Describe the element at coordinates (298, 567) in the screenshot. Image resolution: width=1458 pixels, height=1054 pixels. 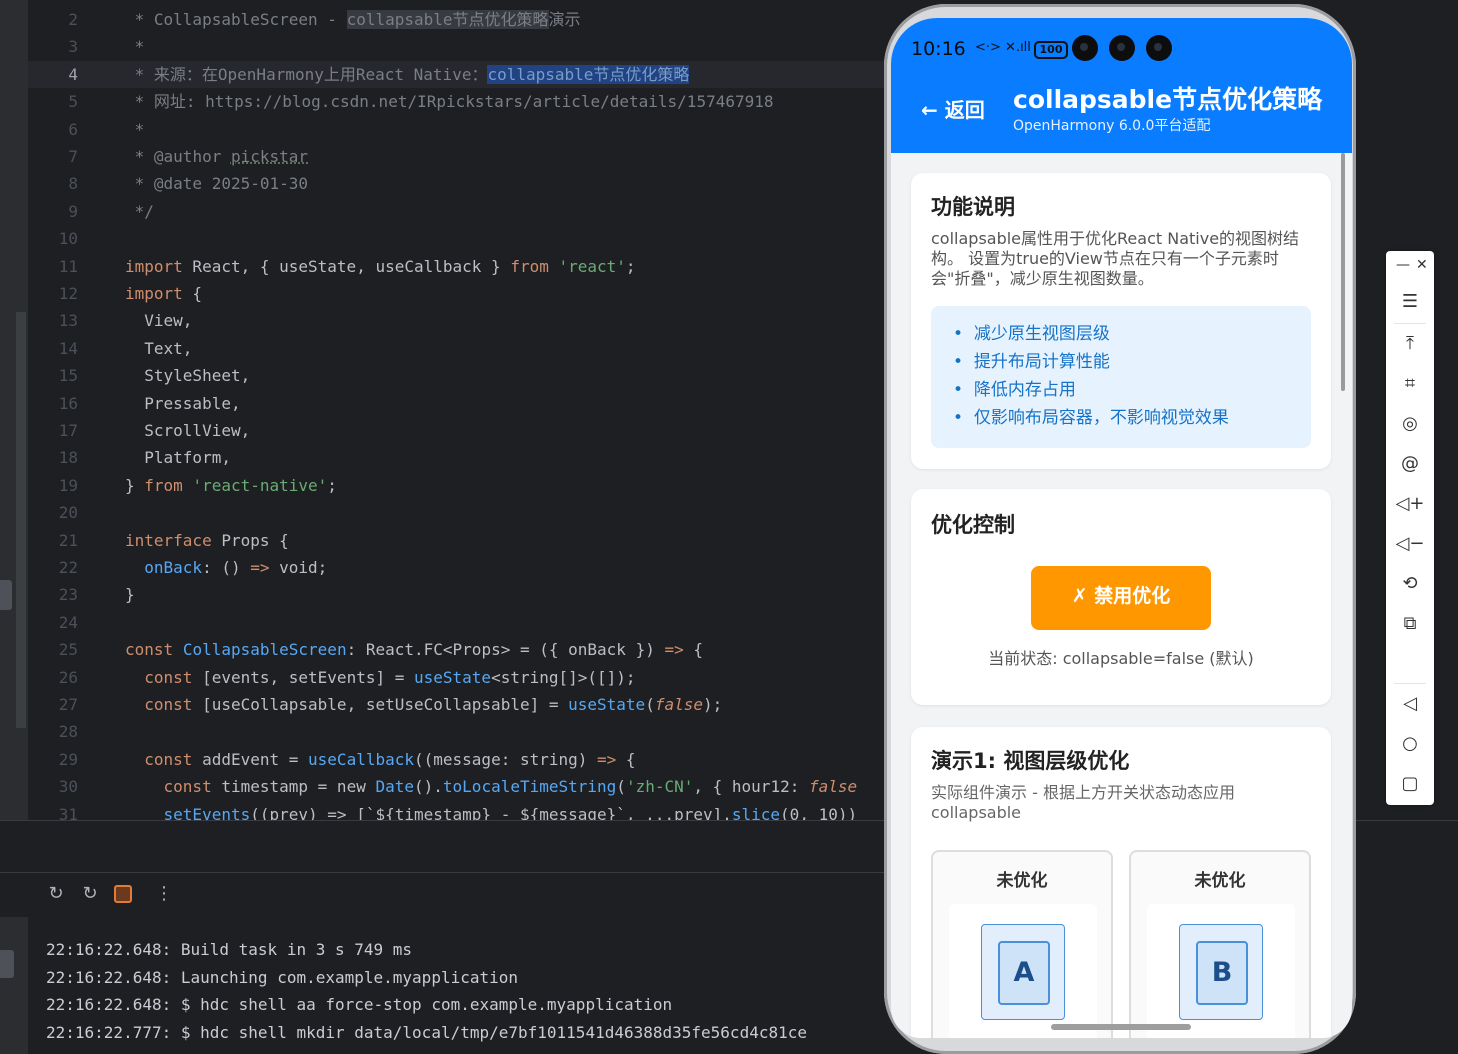
I see `code-token: void;` at that location.